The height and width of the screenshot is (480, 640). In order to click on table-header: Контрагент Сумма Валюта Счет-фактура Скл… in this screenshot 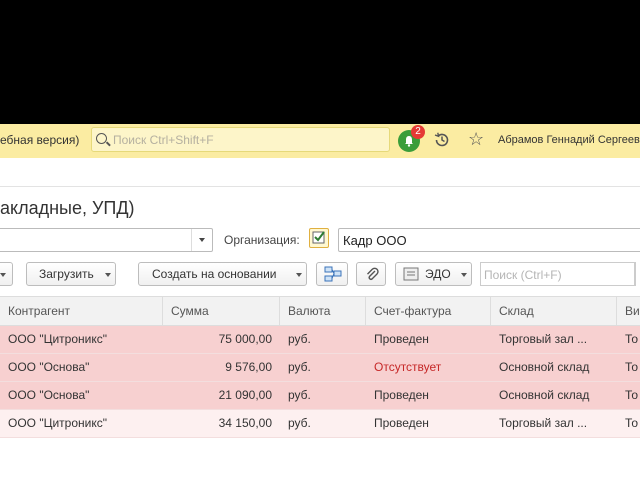, I will do `click(320, 311)`.